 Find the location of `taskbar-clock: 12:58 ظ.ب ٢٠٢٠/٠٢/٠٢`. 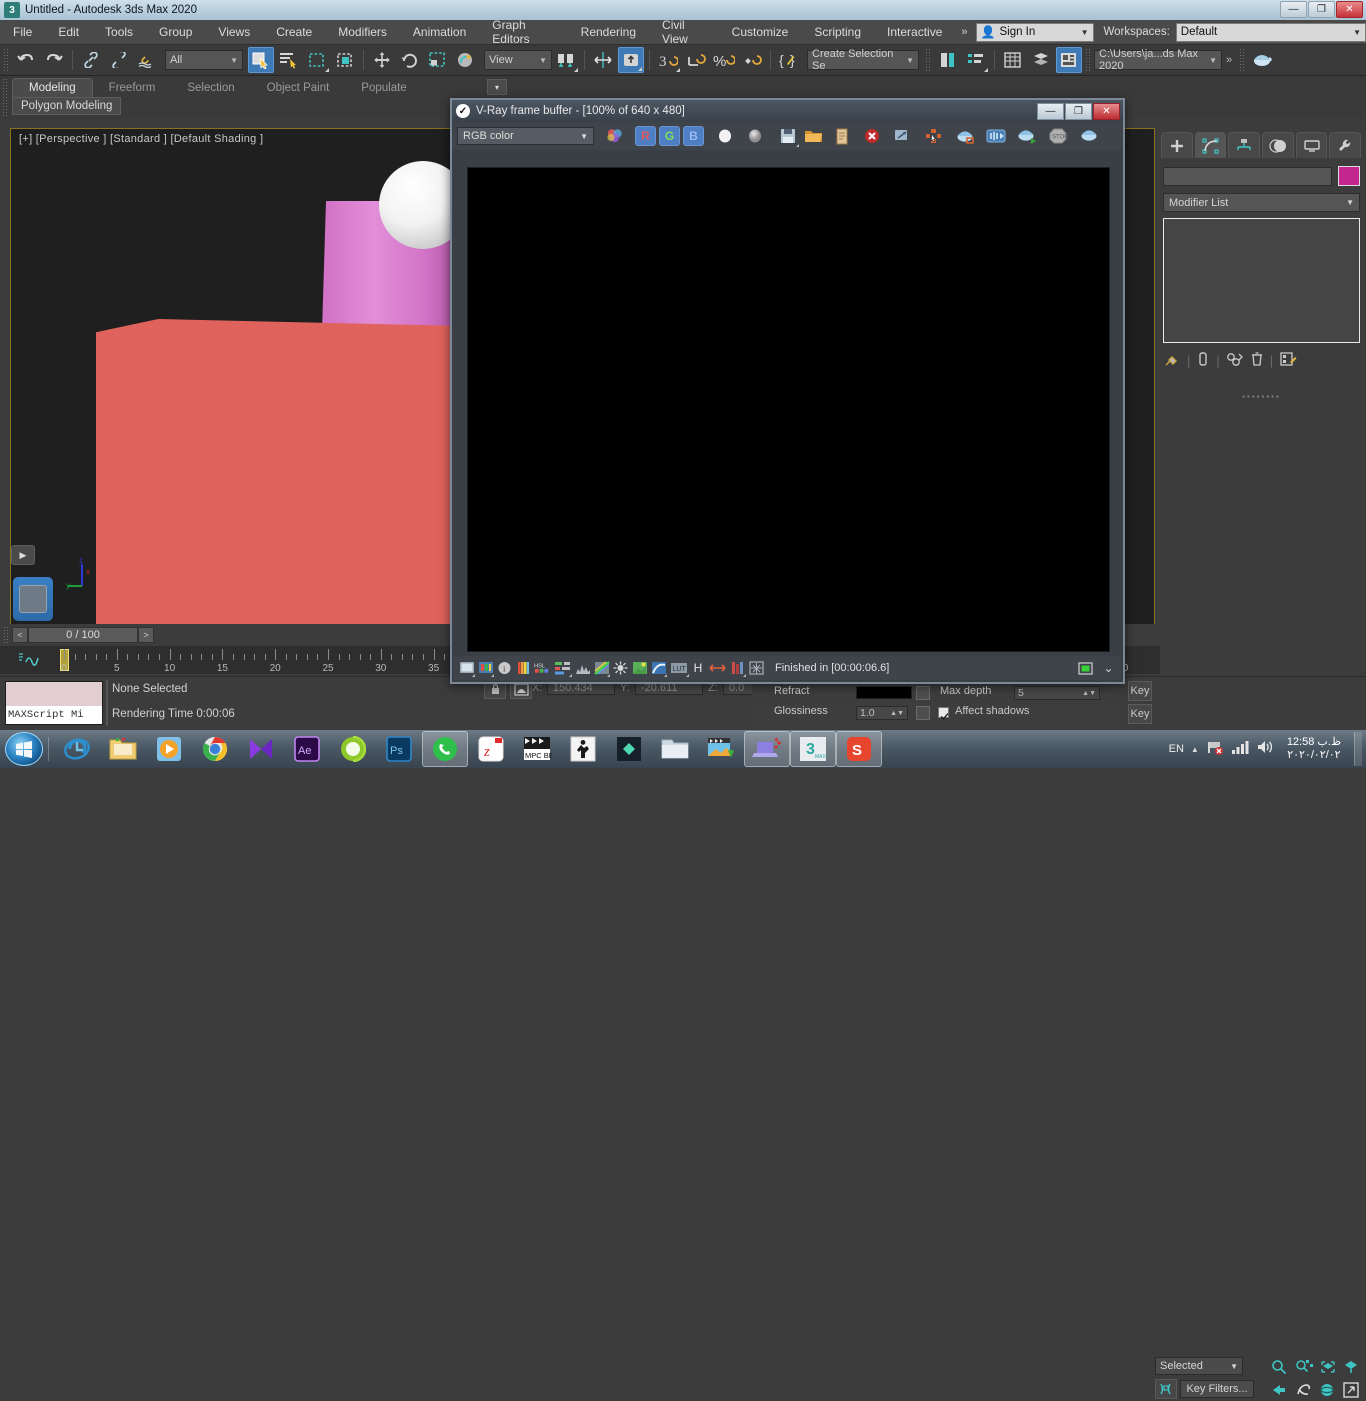

taskbar-clock: 12:58 ظ.ب ٢٠٢٠/٠٢/٠٢ is located at coordinates (1314, 749).